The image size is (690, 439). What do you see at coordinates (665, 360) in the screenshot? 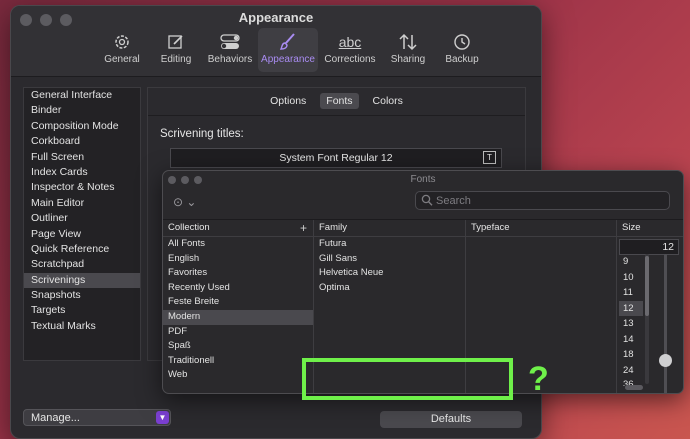
I see `size-slider-knob` at bounding box center [665, 360].